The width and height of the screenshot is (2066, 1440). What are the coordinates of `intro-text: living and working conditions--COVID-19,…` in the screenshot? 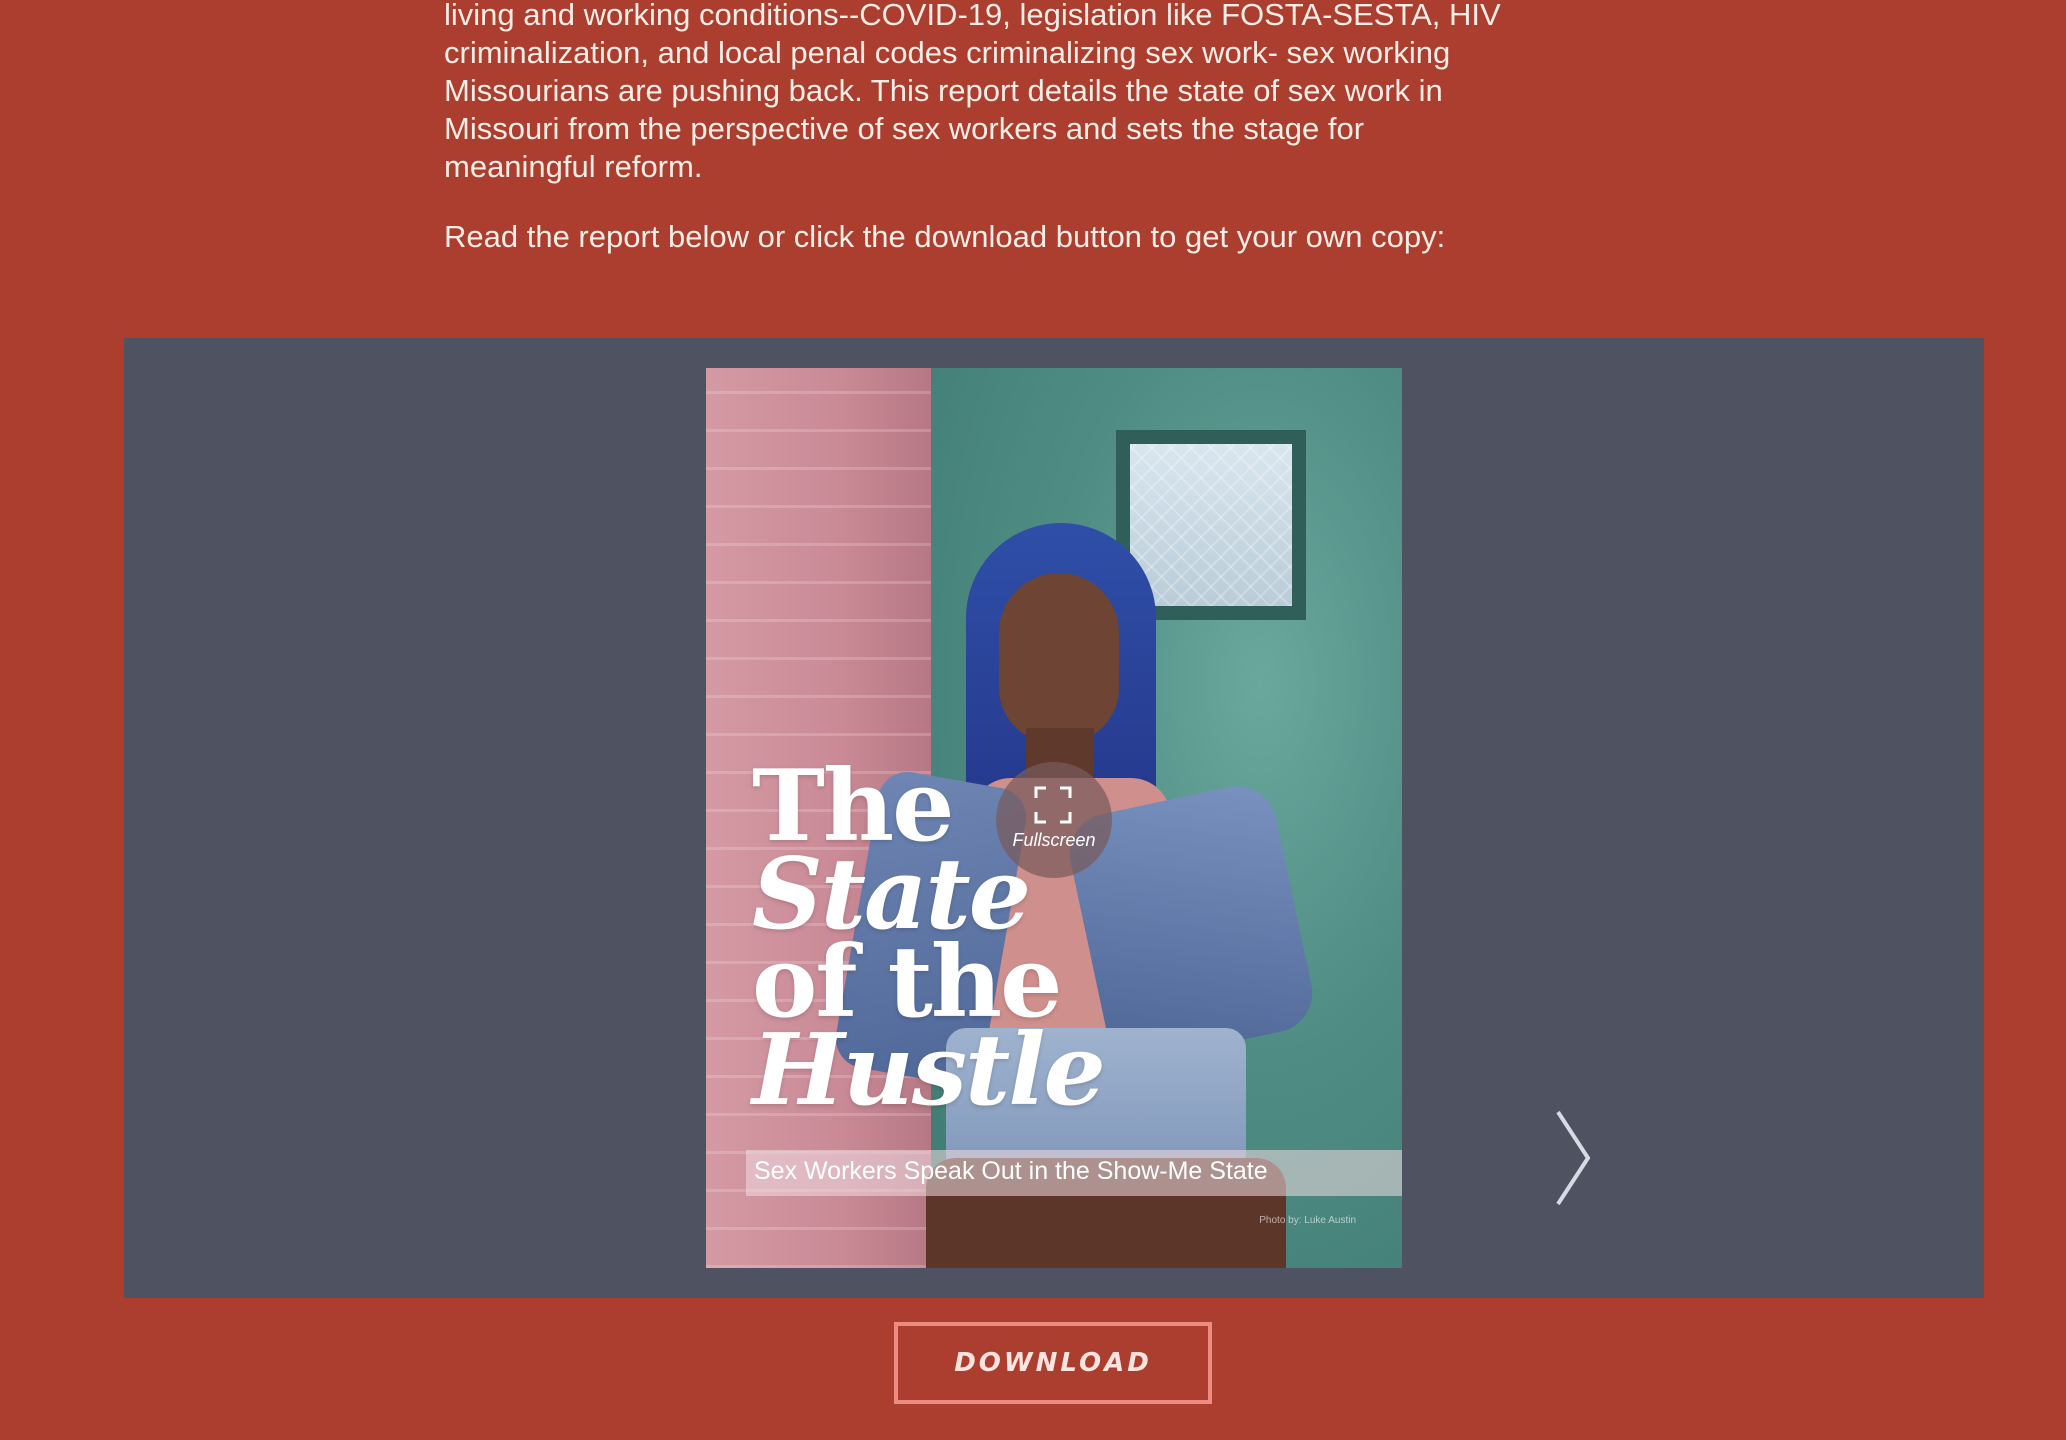 It's located at (1059, 128).